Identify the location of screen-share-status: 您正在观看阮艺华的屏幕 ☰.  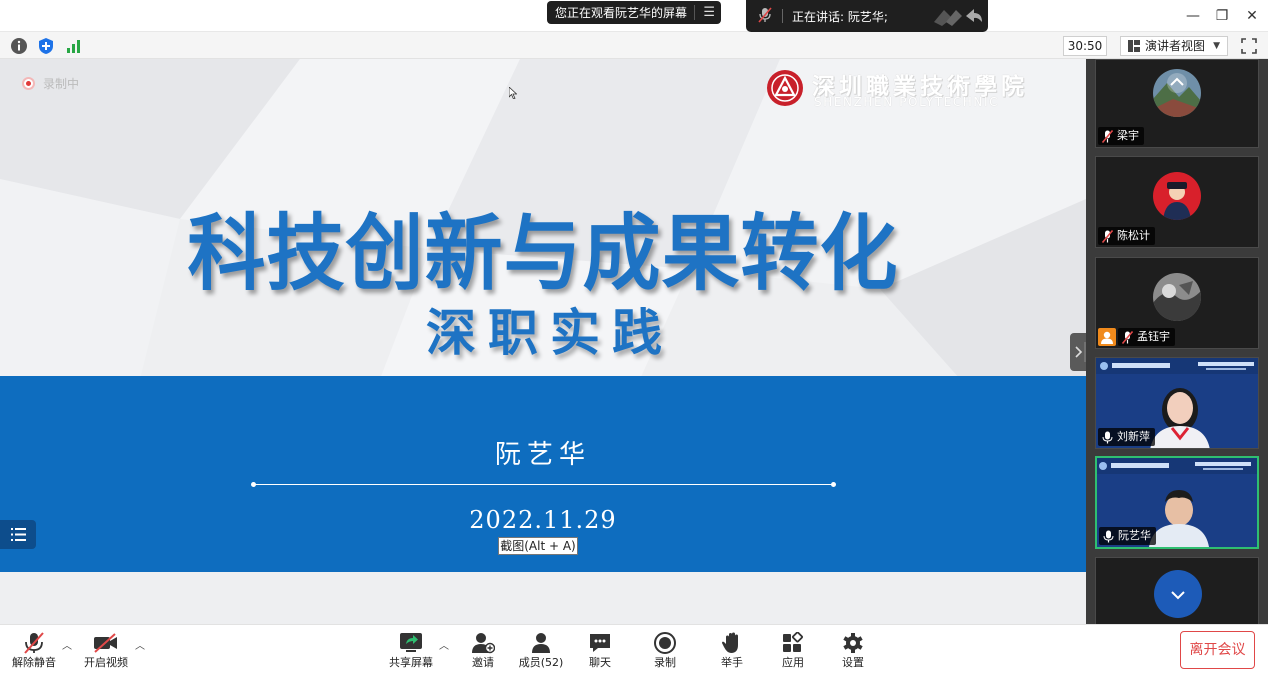
(634, 12).